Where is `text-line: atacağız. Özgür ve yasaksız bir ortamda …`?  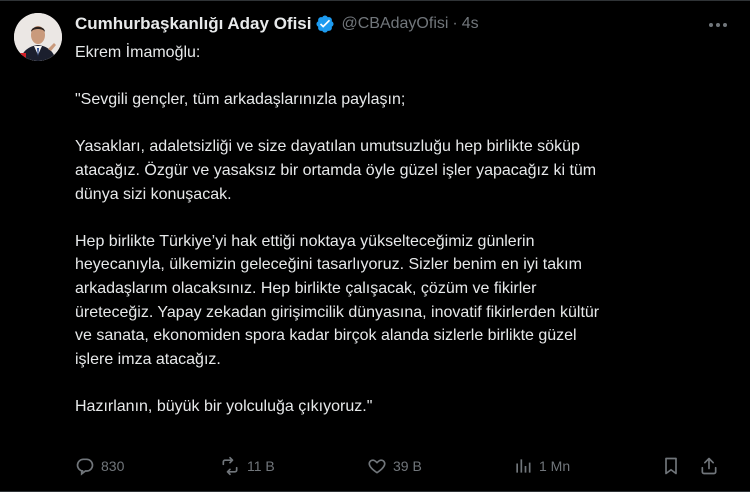 text-line: atacağız. Özgür ve yasaksız bir ortamda … is located at coordinates (336, 170).